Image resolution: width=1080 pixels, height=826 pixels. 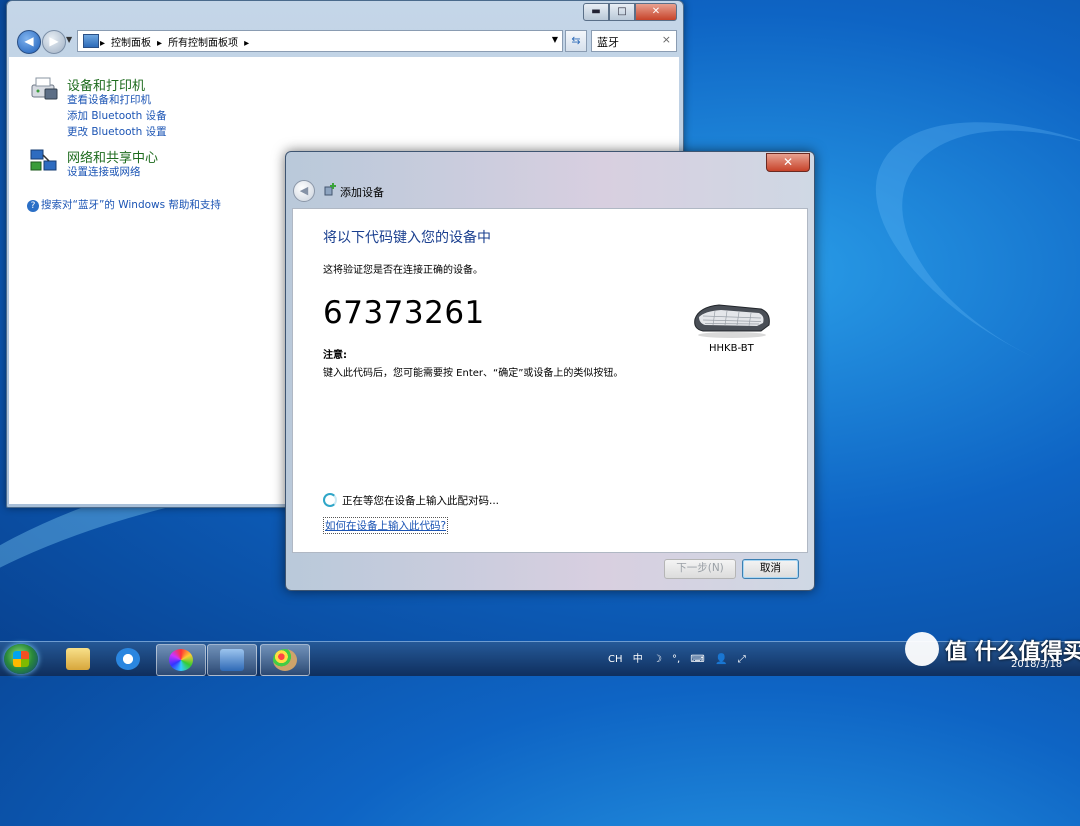 I want to click on explorer-taskbar-button, so click(x=78, y=659).